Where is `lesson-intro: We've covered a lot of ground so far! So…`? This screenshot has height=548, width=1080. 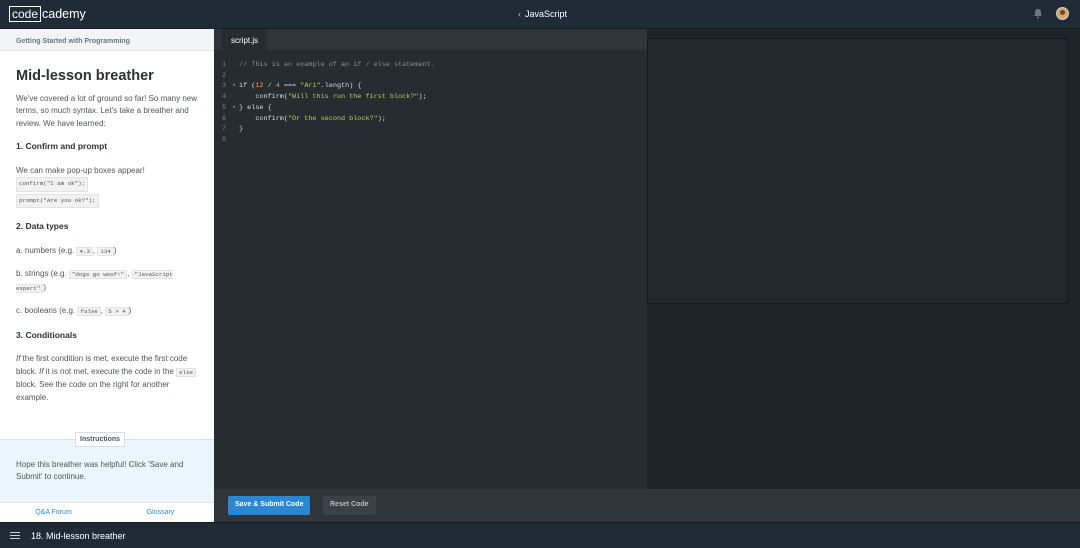
lesson-intro: We've covered a lot of ground so far! So… is located at coordinates (107, 110).